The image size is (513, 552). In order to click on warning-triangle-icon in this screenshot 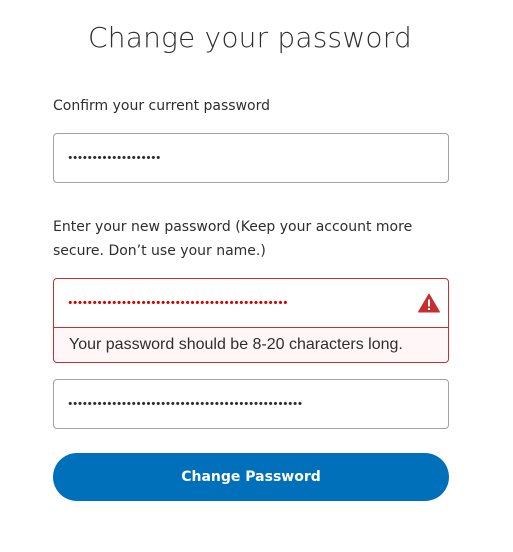, I will do `click(429, 303)`.